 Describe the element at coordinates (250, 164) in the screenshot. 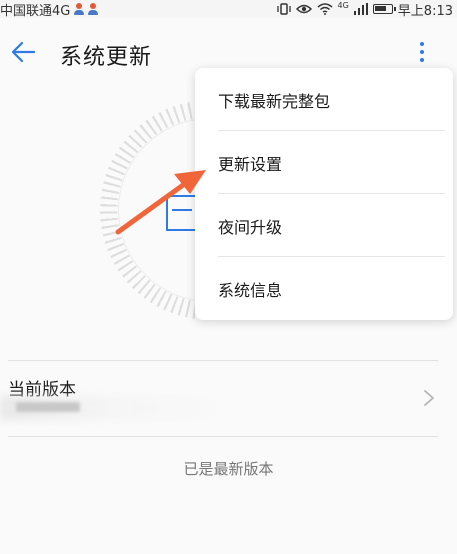

I see `menu-item-label: 更新设置` at that location.